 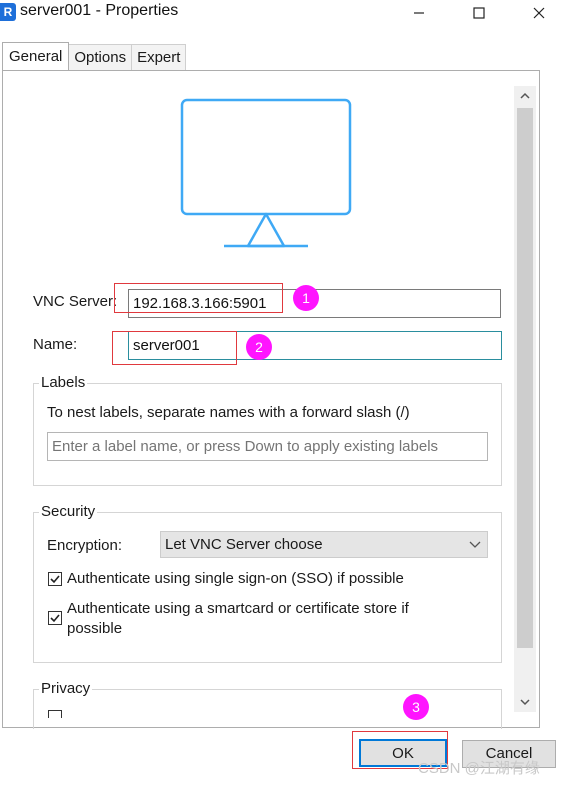 I want to click on encryption-label: Encryption:, so click(x=85, y=545).